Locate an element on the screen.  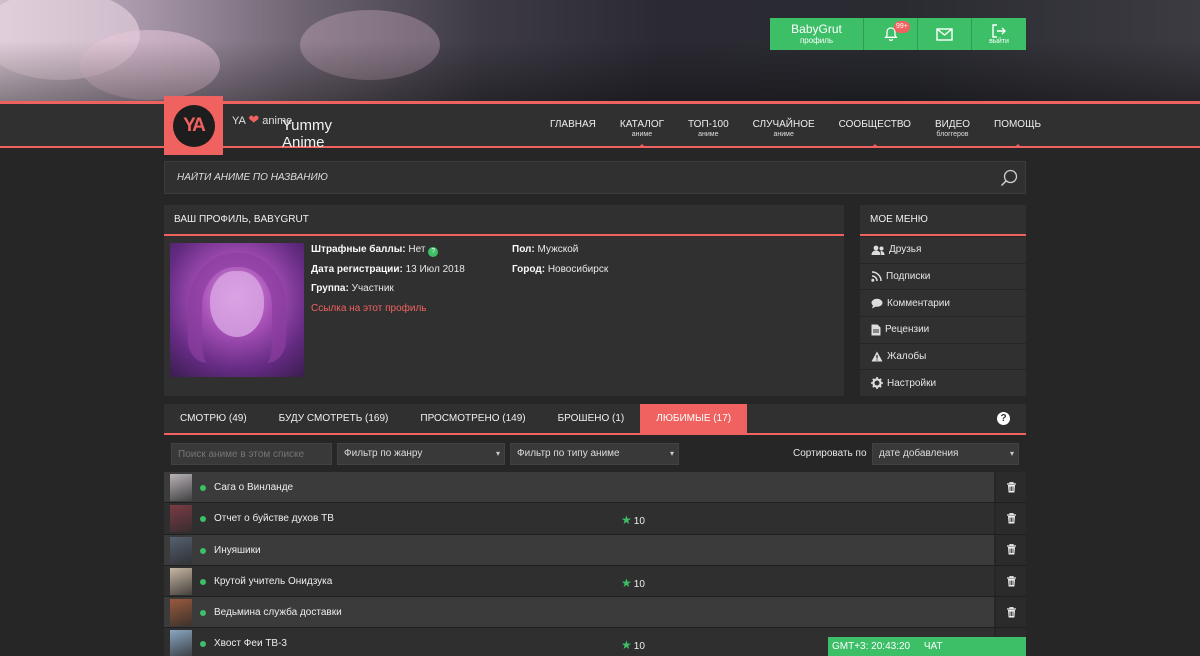
gear-icon is located at coordinates (877, 383).